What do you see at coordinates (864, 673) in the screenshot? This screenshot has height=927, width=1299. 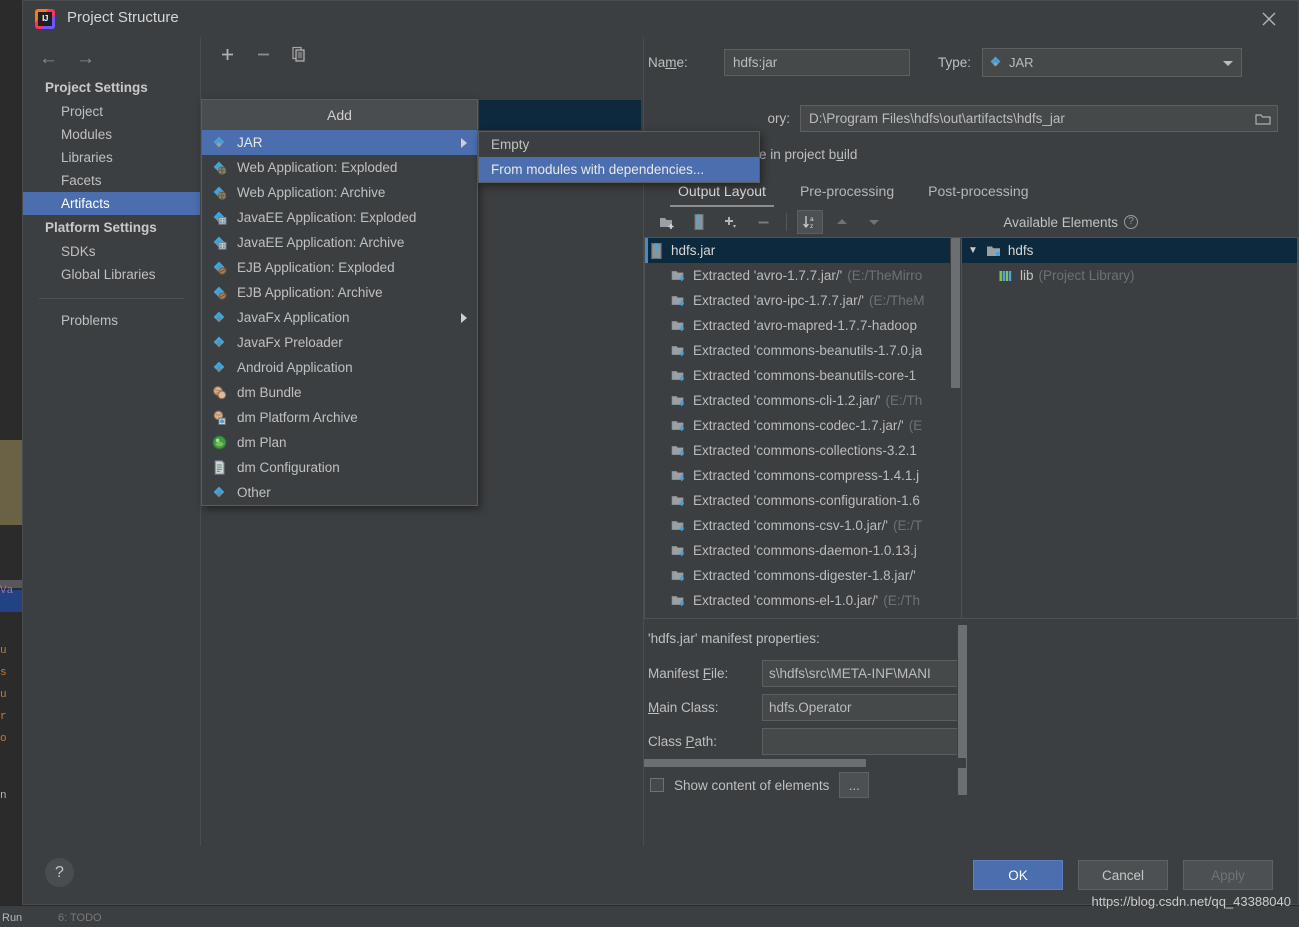 I see `manifest-file-input: s\hdfs\src\META-INF\MANI` at bounding box center [864, 673].